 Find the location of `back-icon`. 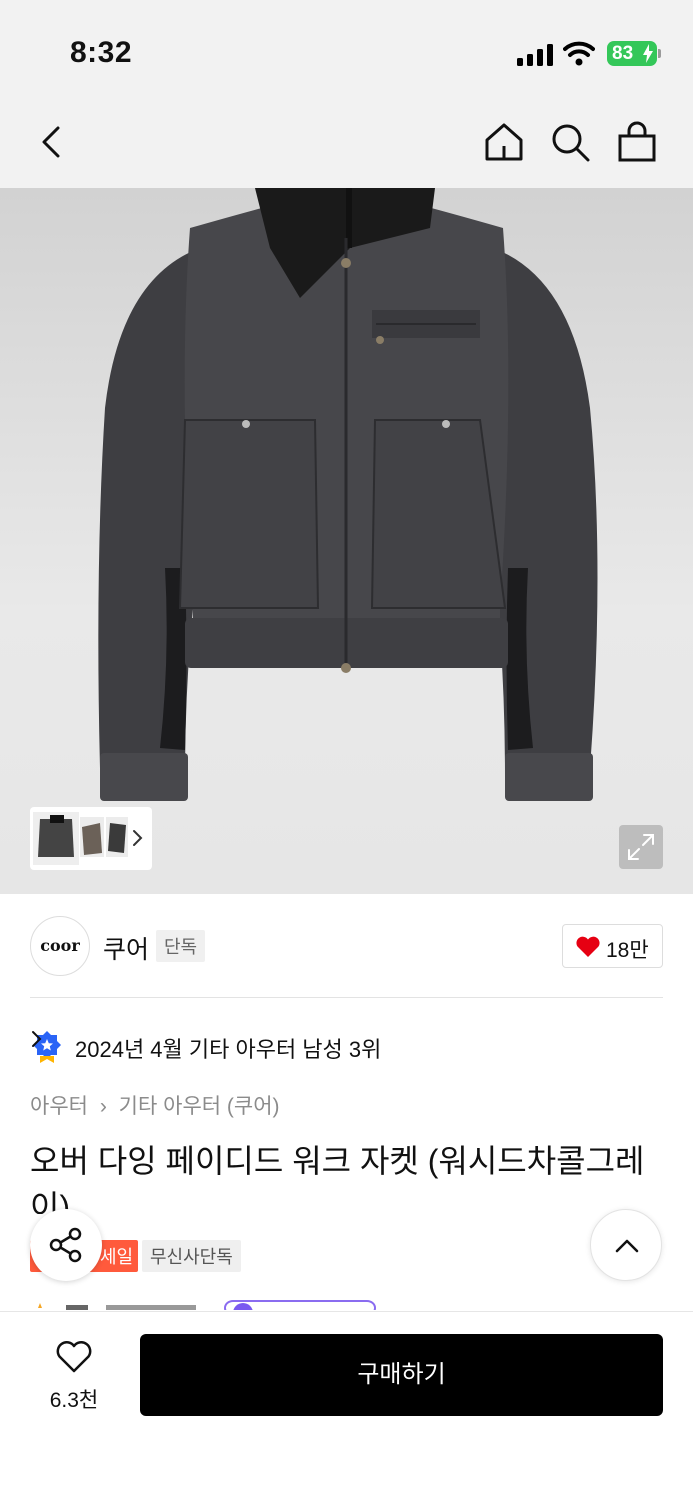

back-icon is located at coordinates (52, 142).